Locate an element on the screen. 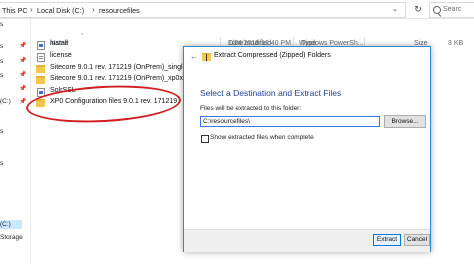  file-name: install is located at coordinates (59, 43).